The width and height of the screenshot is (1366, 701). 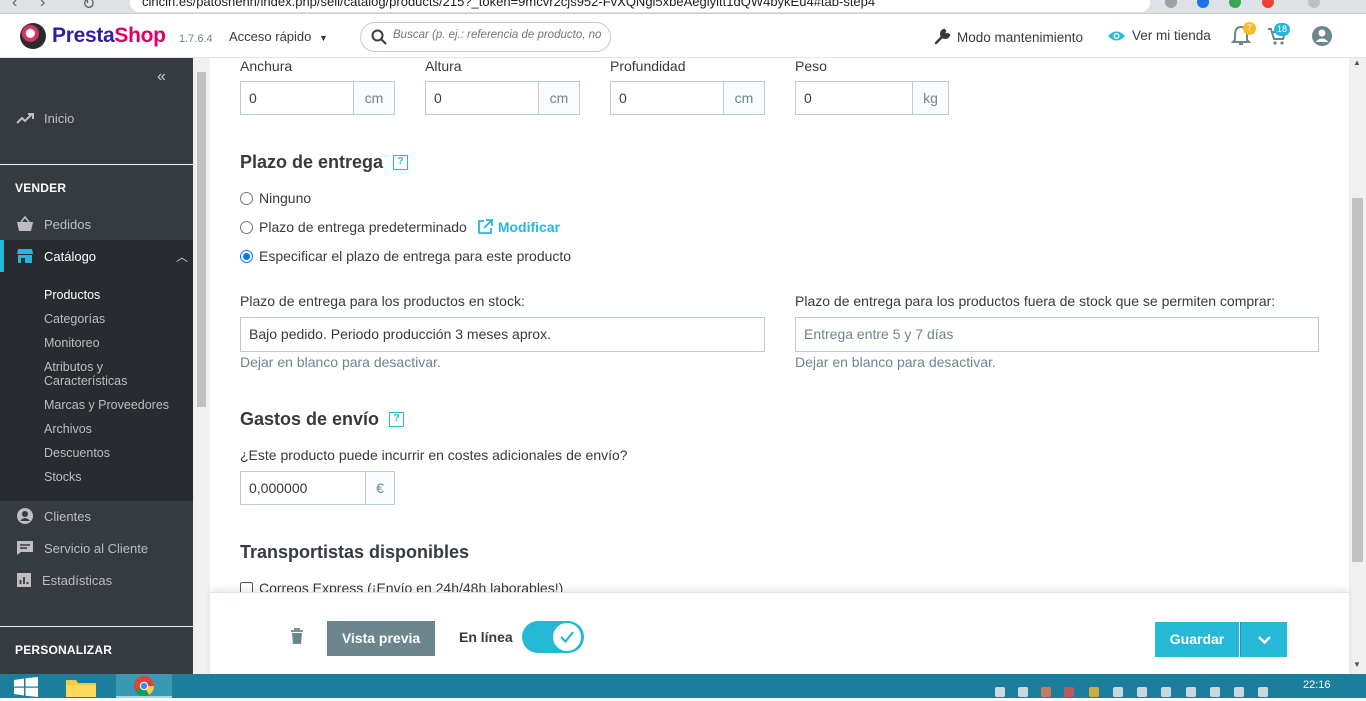 What do you see at coordinates (74, 319) in the screenshot?
I see `submenu-categories: Categorías` at bounding box center [74, 319].